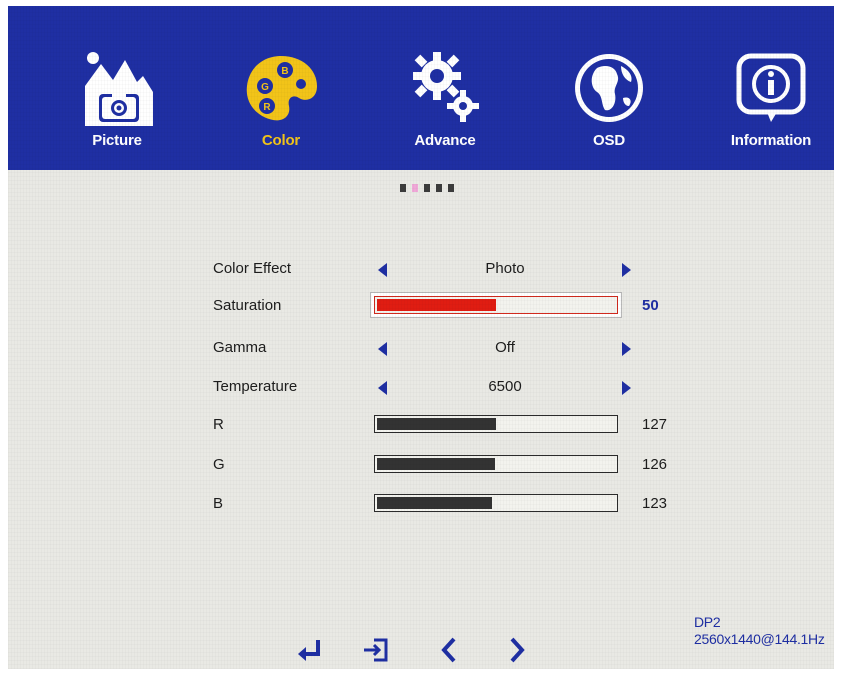  What do you see at coordinates (609, 140) in the screenshot?
I see `tab-label: OSD` at bounding box center [609, 140].